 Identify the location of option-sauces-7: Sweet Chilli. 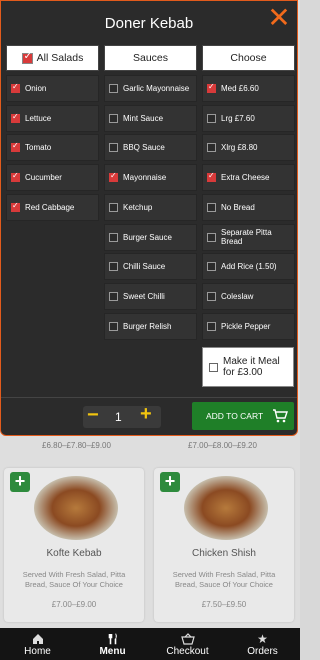
(150, 296).